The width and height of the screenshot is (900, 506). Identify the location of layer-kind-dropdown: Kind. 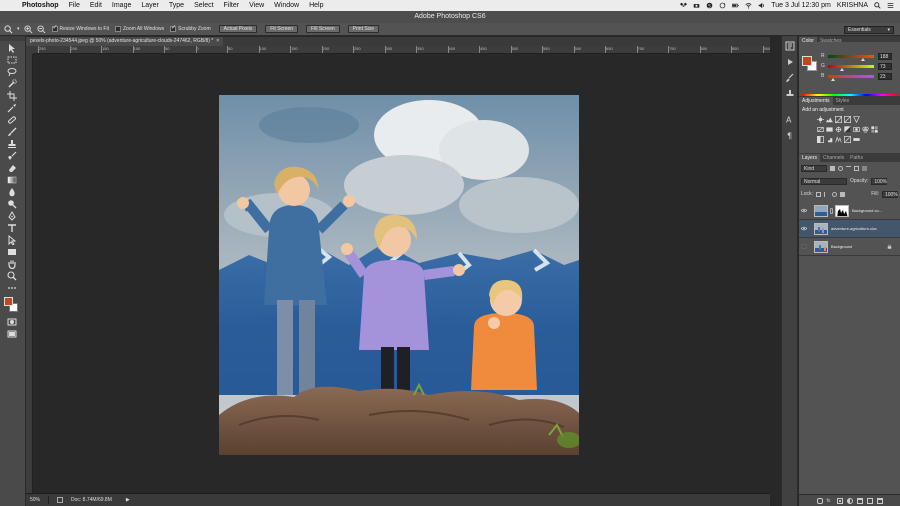
(814, 168).